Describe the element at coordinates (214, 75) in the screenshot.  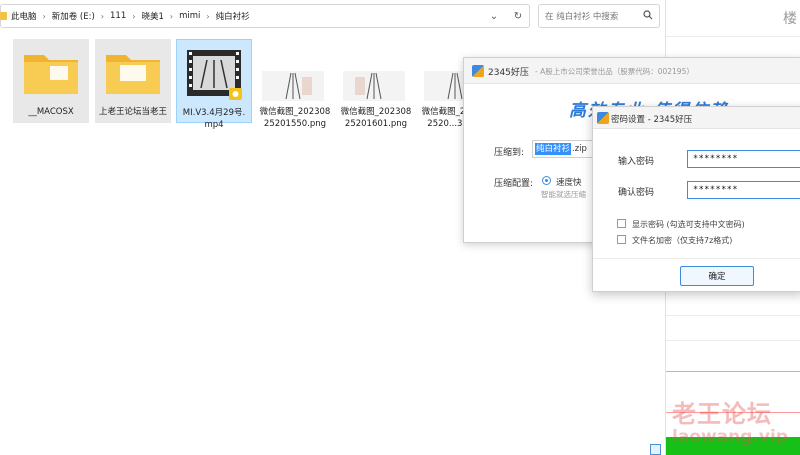
I see `video-file-icon` at that location.